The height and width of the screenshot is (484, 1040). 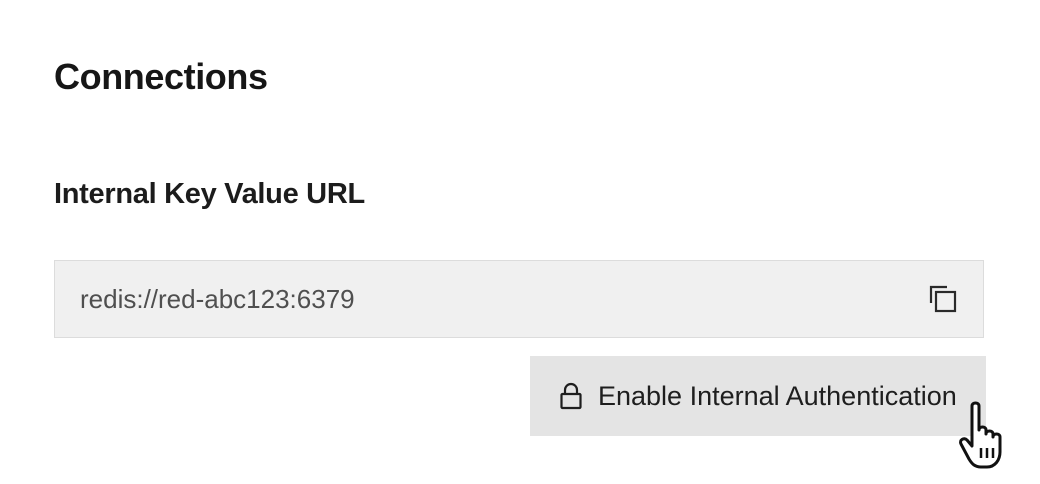 I want to click on lock-icon, so click(x=571, y=396).